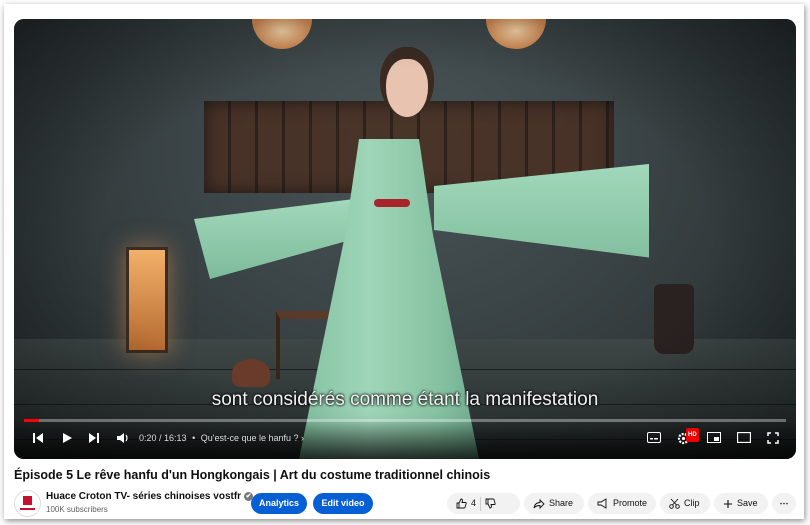 This screenshot has height=525, width=810. I want to click on play-icon, so click(67, 438).